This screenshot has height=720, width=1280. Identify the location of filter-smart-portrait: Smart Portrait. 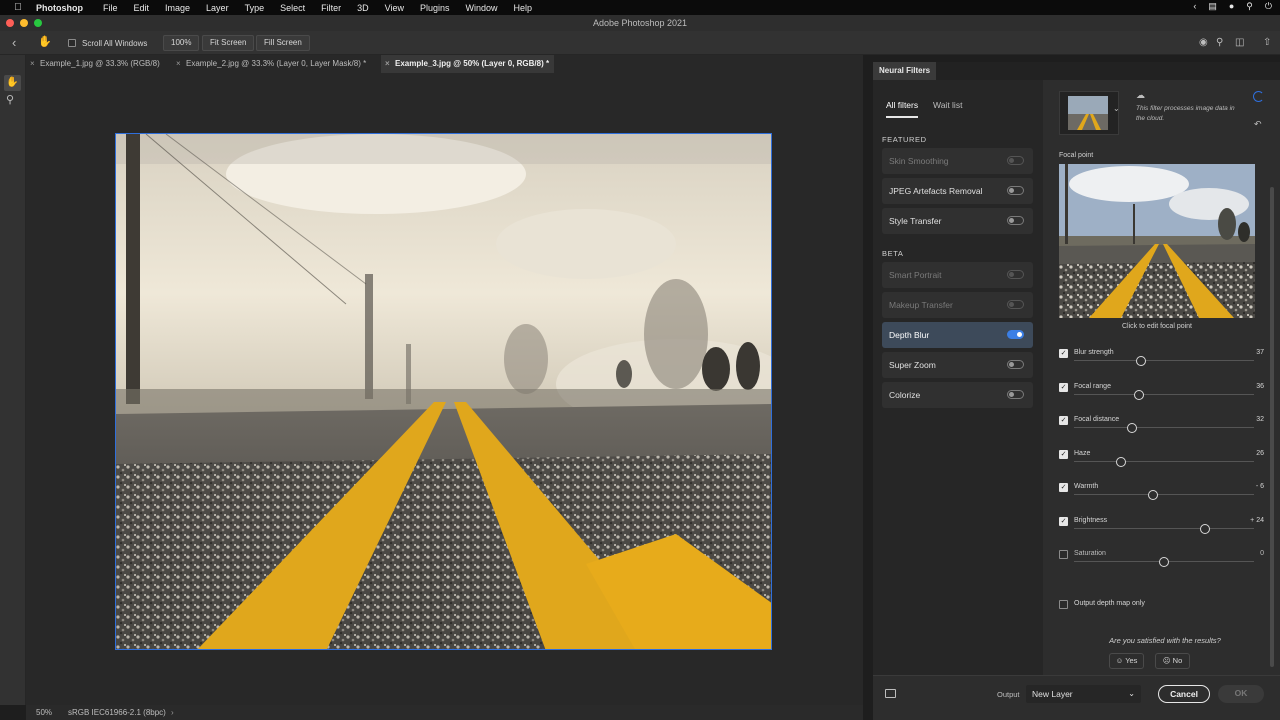
(957, 275).